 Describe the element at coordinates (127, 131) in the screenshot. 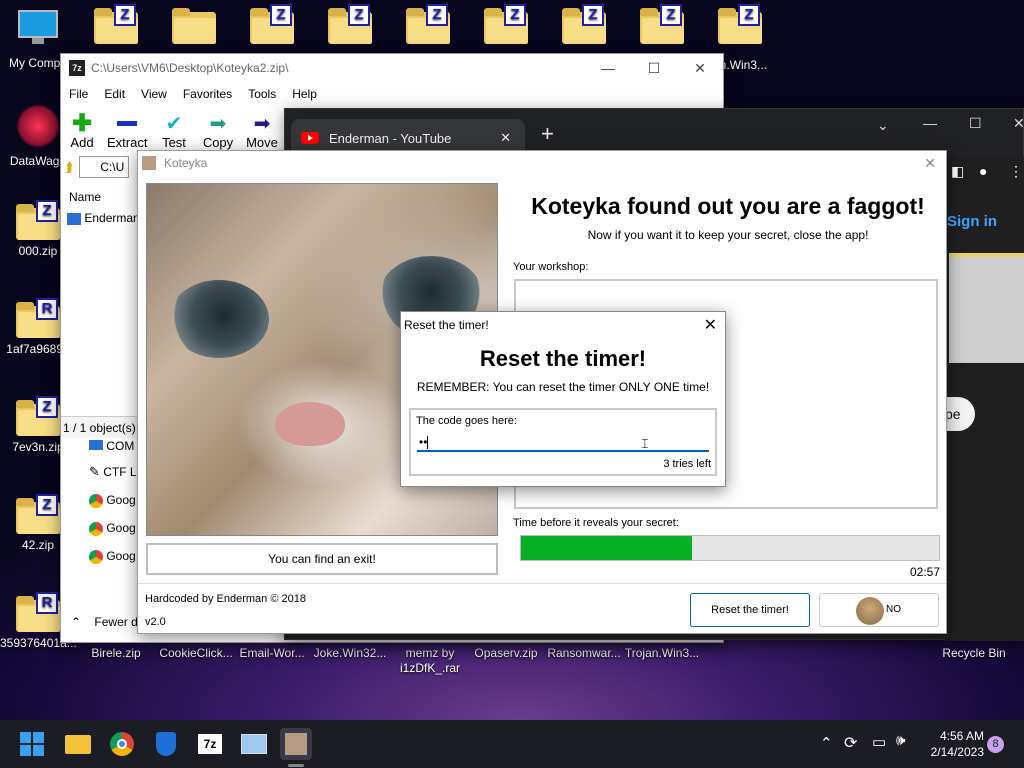

I see `extract-button: Extract` at that location.